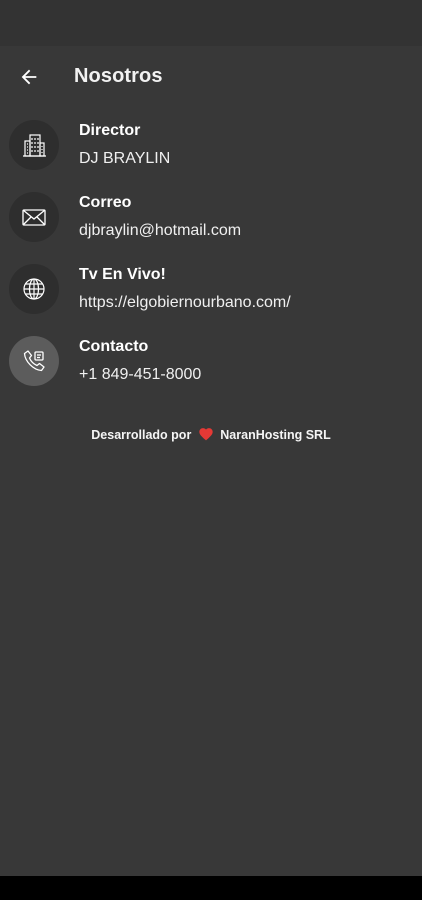 The height and width of the screenshot is (900, 422). Describe the element at coordinates (118, 76) in the screenshot. I see `page-title: Nosotros` at that location.